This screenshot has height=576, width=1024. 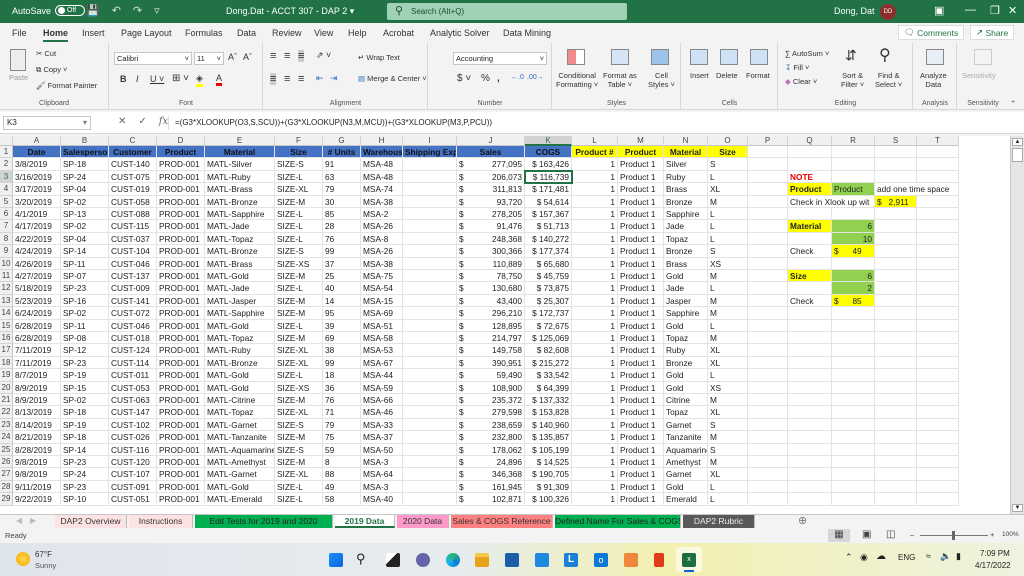 I want to click on cell: XL, so click(x=728, y=474).